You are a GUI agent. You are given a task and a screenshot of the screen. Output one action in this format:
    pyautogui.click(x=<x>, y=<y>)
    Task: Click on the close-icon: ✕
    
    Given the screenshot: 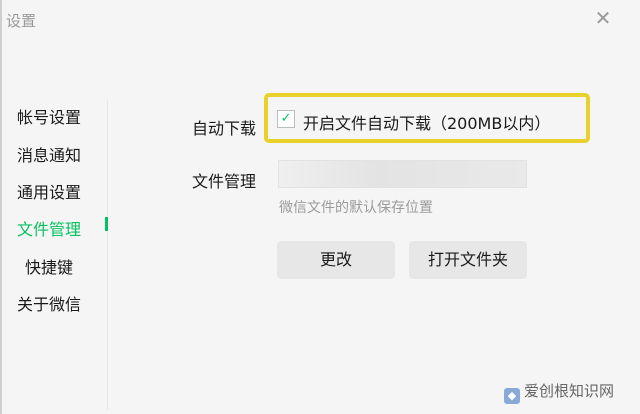 What is the action you would take?
    pyautogui.click(x=603, y=18)
    